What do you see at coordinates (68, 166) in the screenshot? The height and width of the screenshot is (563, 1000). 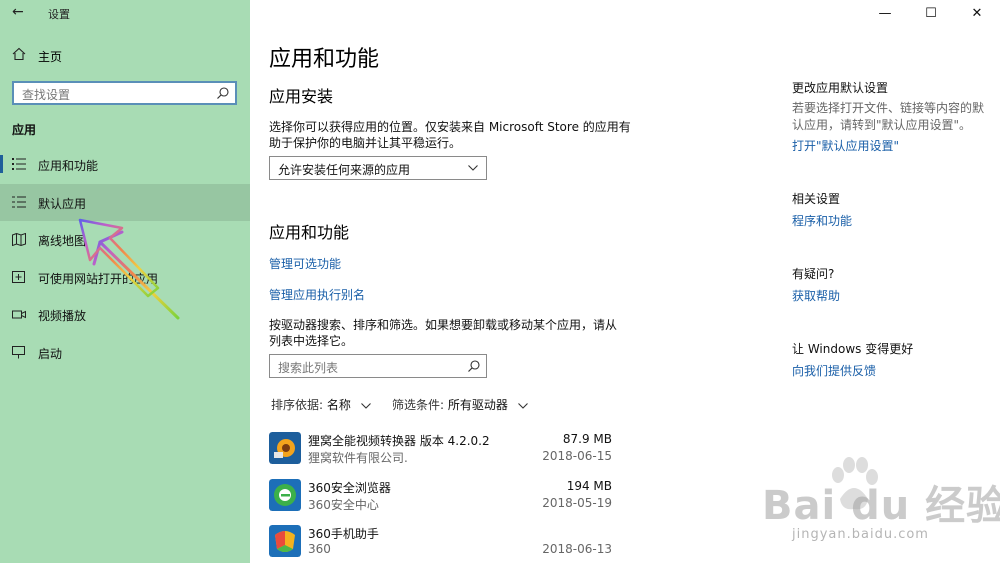 I see `sidebar-item-label: 应用和功能` at bounding box center [68, 166].